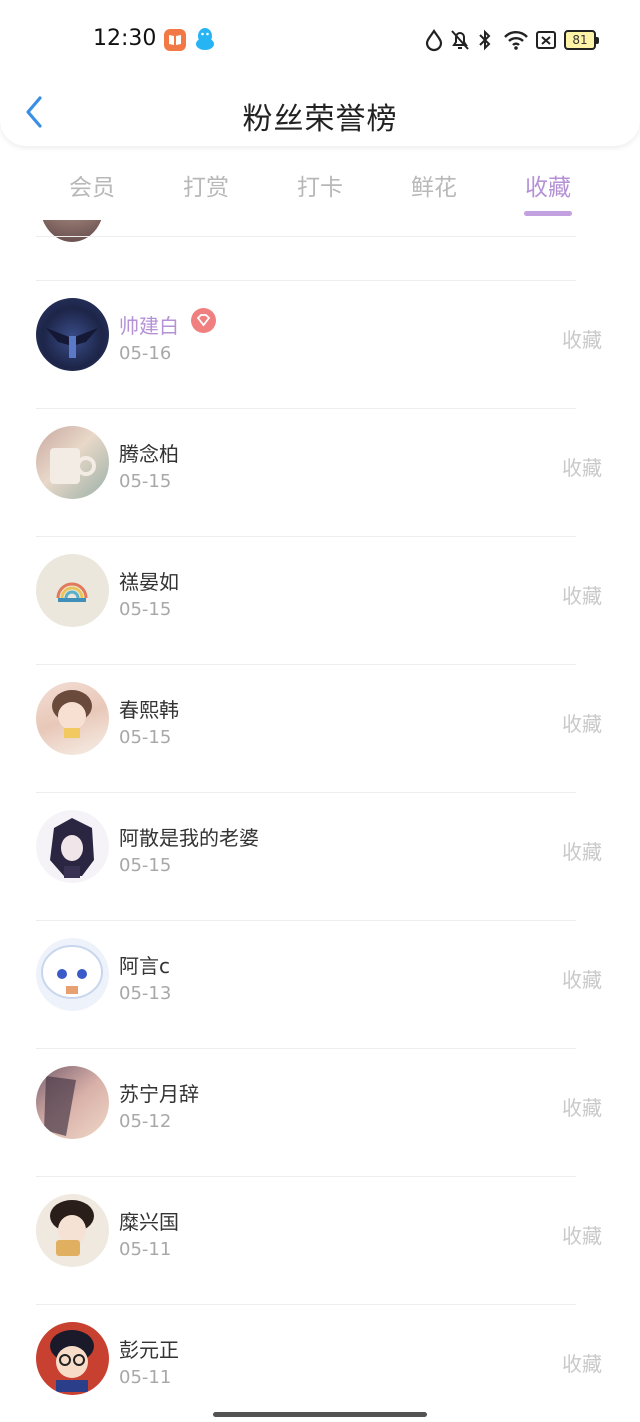 The width and height of the screenshot is (640, 1422). I want to click on status-time: 12:30, so click(125, 38).